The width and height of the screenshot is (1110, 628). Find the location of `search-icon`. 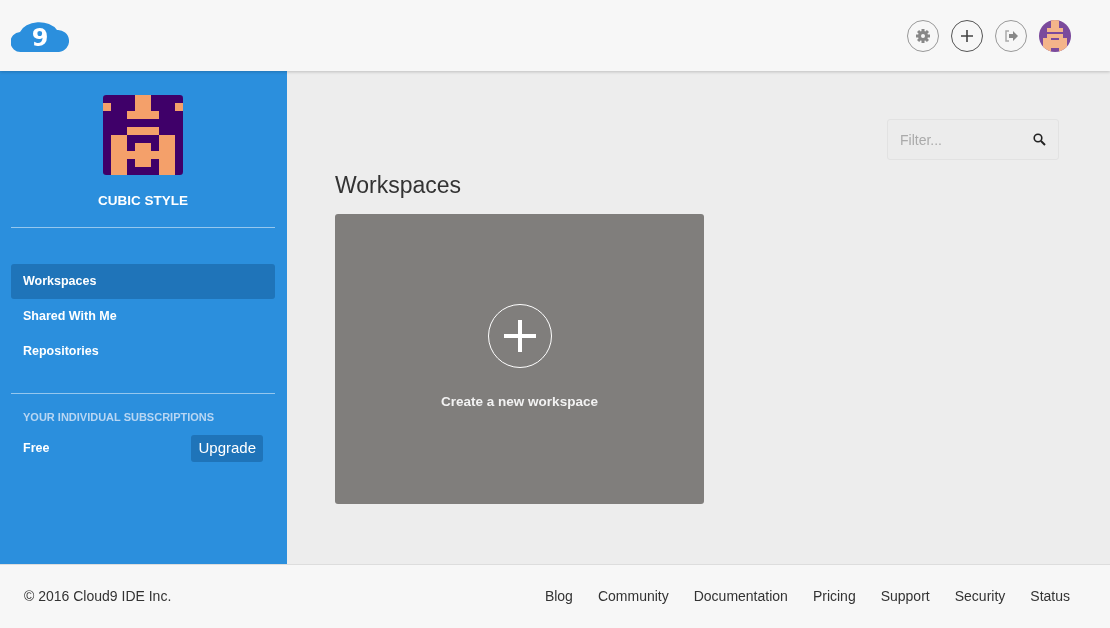

search-icon is located at coordinates (1039, 139).